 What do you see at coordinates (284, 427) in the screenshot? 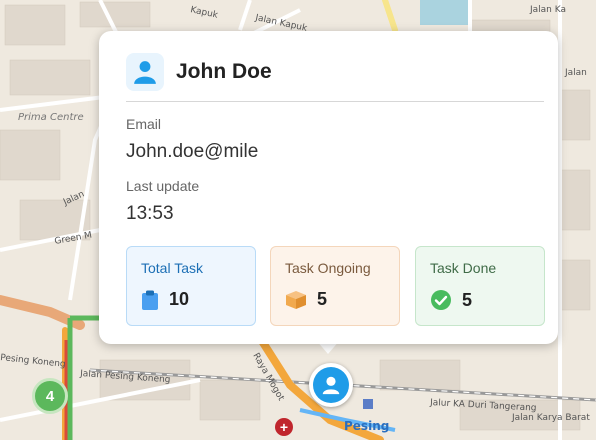
I see `hospital-icon: +` at bounding box center [284, 427].